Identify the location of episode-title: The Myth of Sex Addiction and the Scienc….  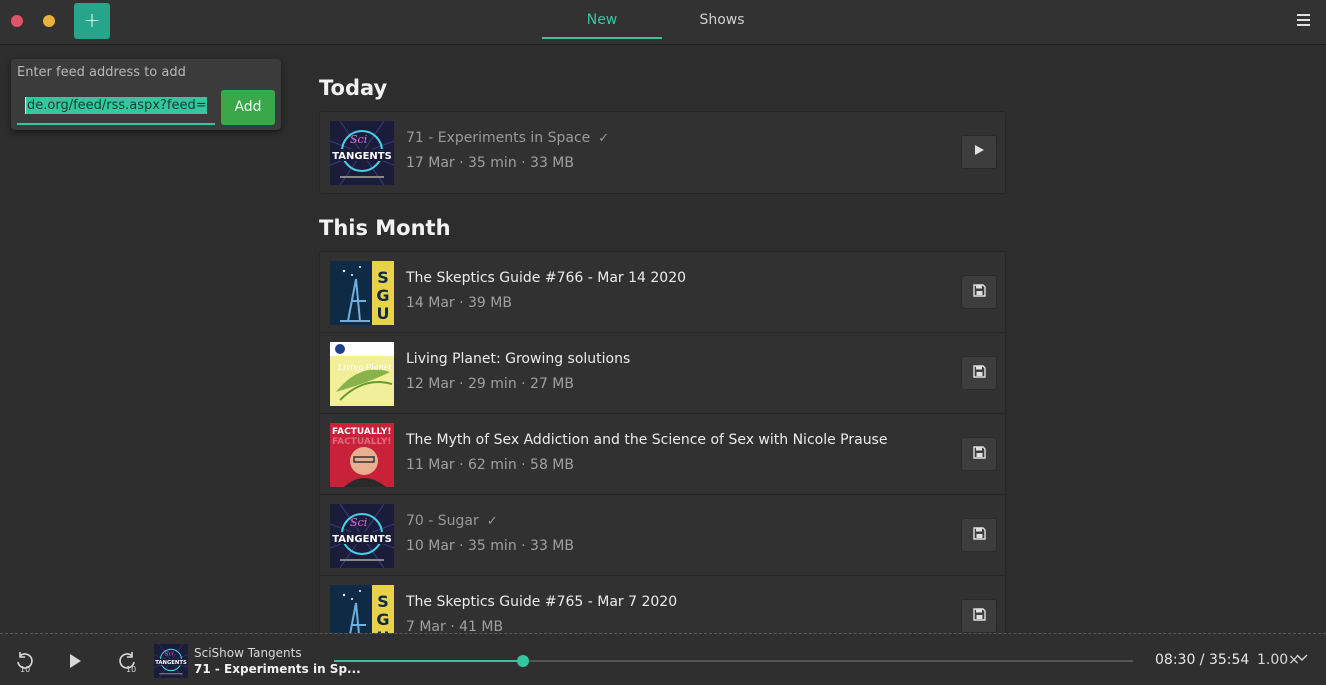
(647, 440).